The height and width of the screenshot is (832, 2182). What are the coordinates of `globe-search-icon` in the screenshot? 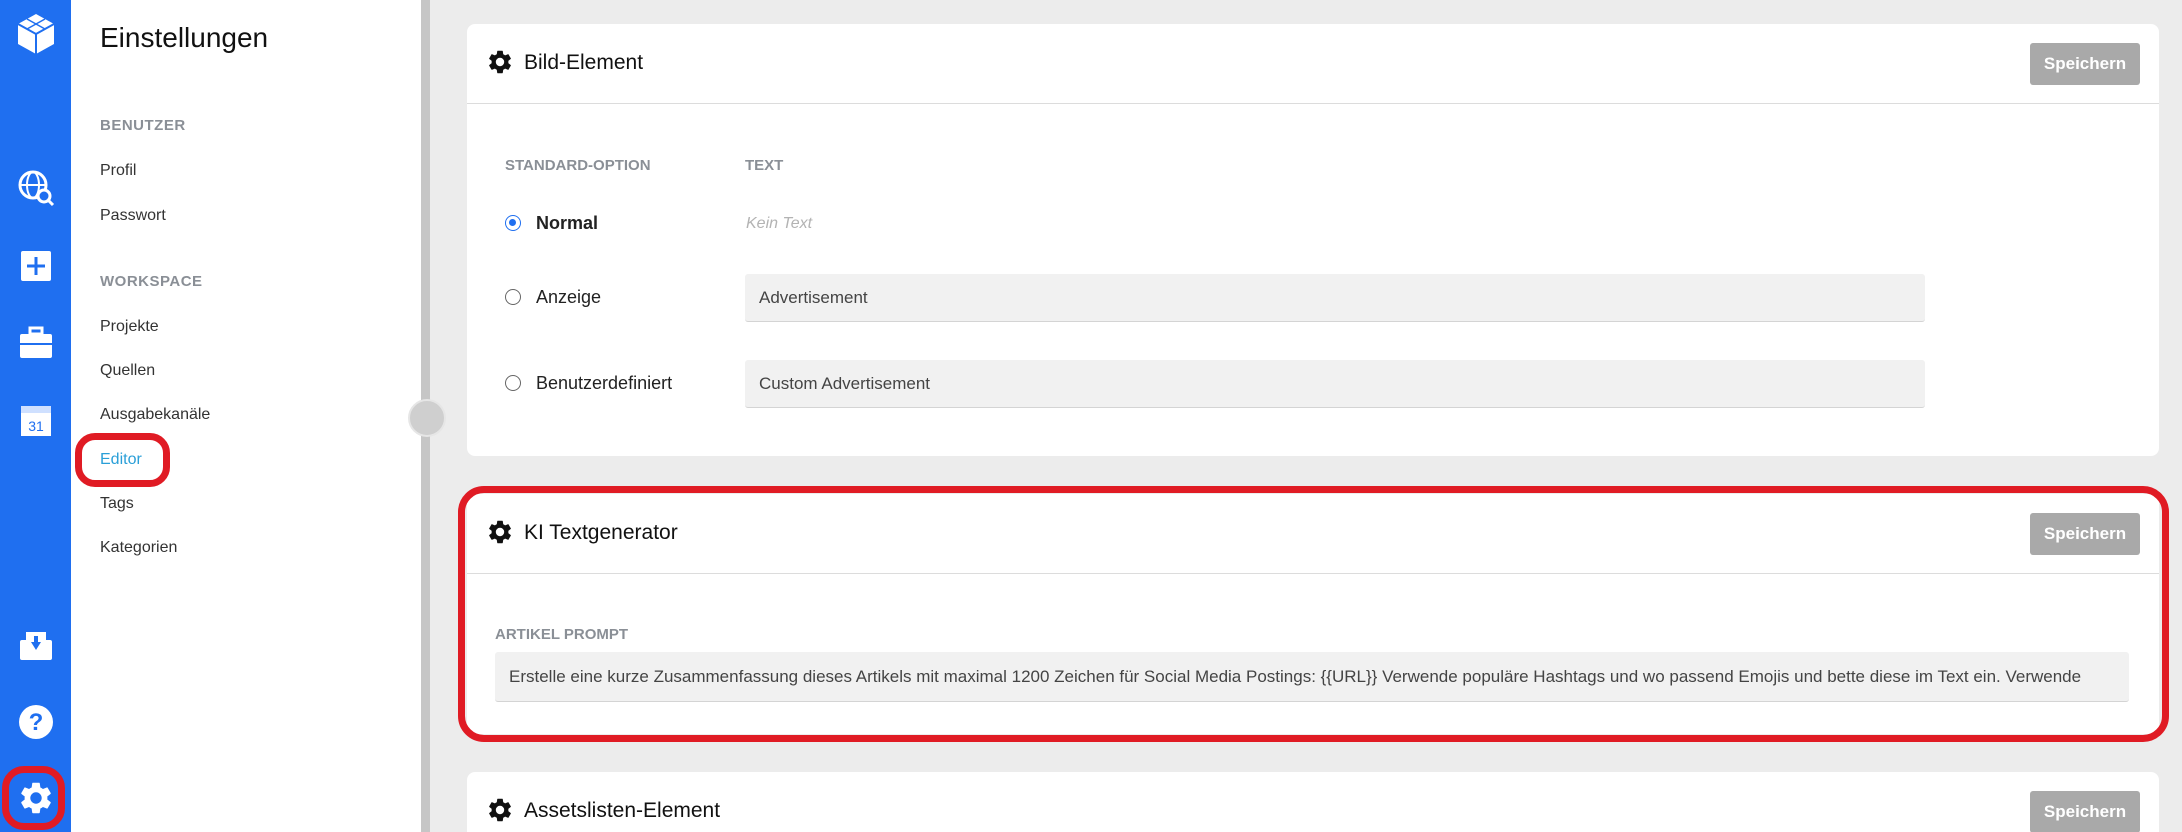 It's located at (35, 188).